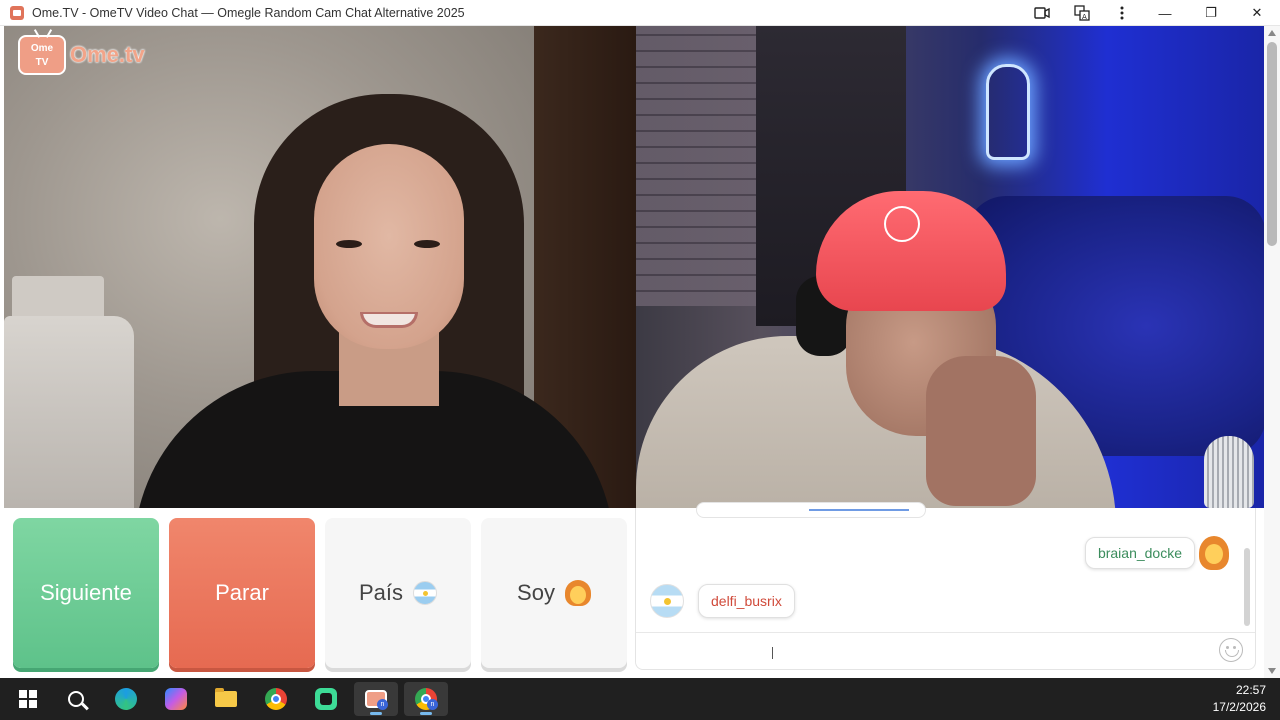 The width and height of the screenshot is (1280, 720). I want to click on chat-username: delfi_busrix, so click(746, 601).